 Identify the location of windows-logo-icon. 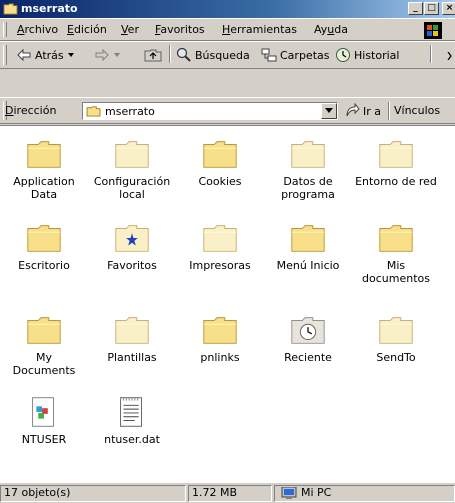
(433, 30).